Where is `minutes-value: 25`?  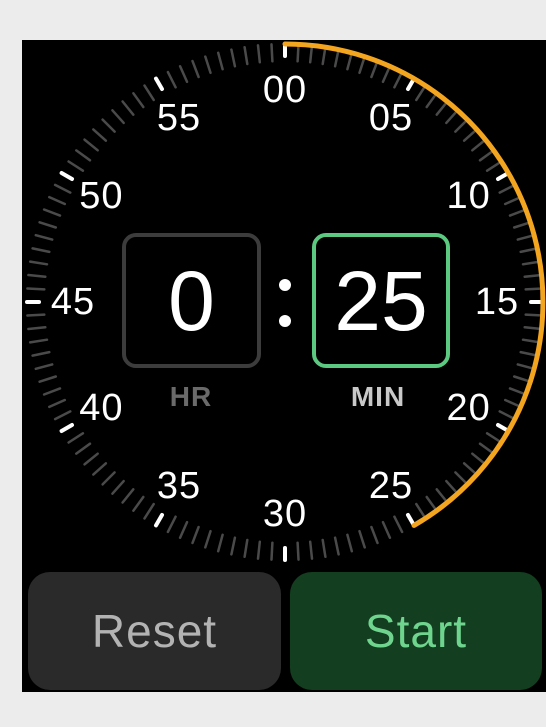
minutes-value: 25 is located at coordinates (381, 300).